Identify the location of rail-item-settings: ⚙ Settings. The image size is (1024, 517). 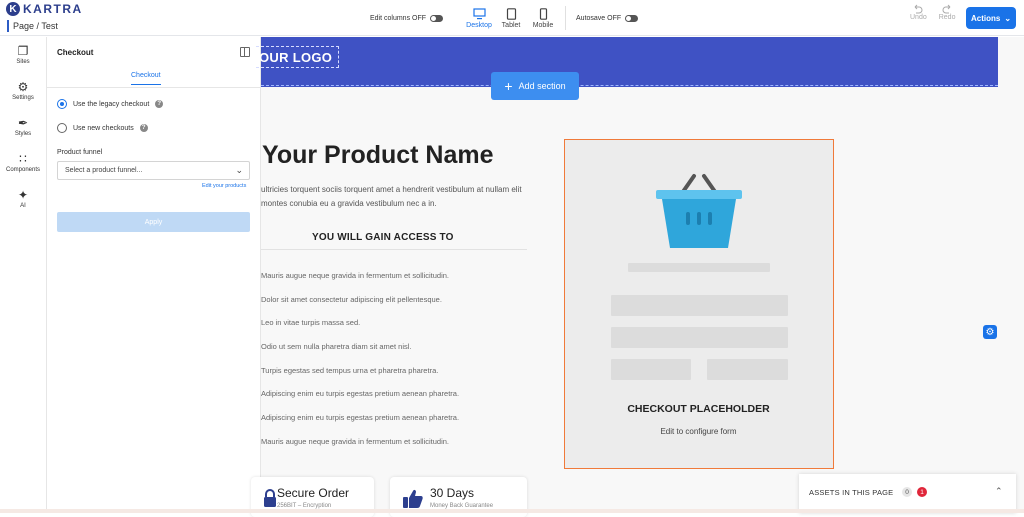
(23, 91).